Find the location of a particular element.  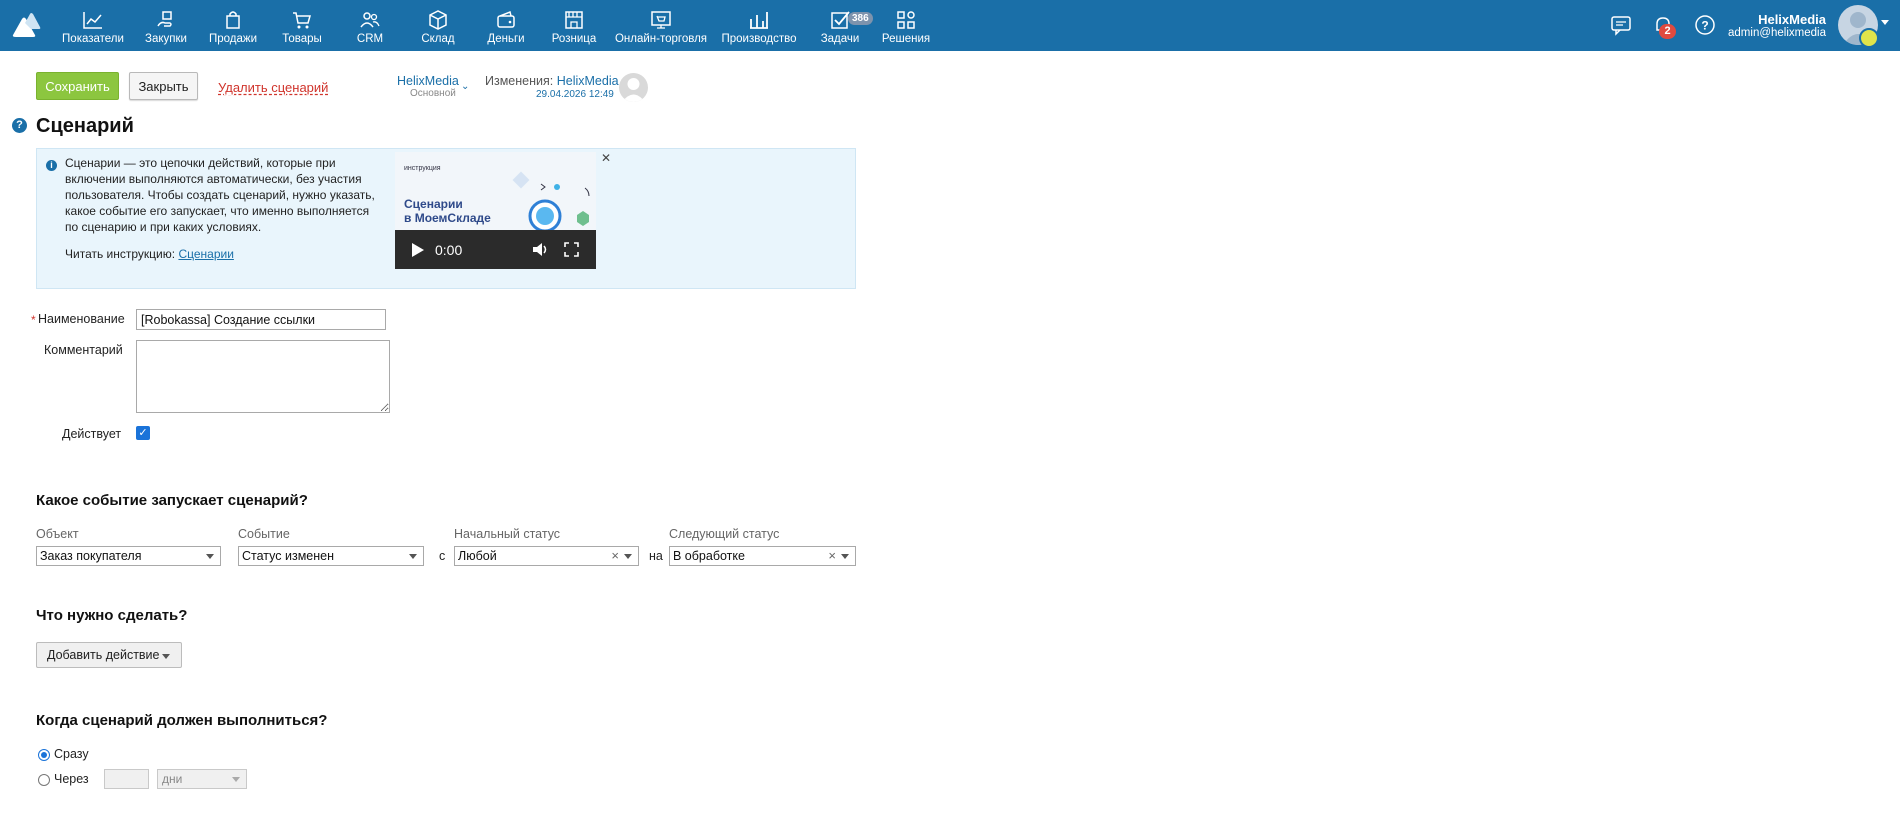

nav-label: CRM is located at coordinates (370, 39).